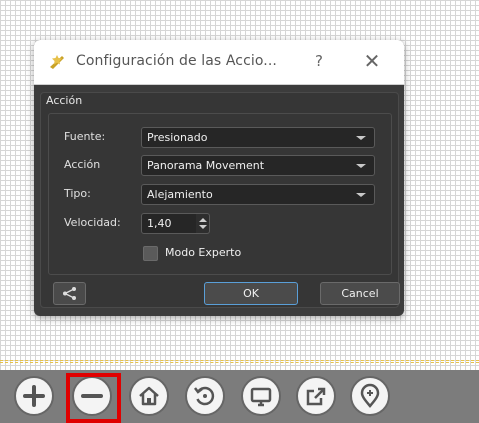 The width and height of the screenshot is (479, 423). What do you see at coordinates (251, 293) in the screenshot?
I see `ok-button: OK` at bounding box center [251, 293].